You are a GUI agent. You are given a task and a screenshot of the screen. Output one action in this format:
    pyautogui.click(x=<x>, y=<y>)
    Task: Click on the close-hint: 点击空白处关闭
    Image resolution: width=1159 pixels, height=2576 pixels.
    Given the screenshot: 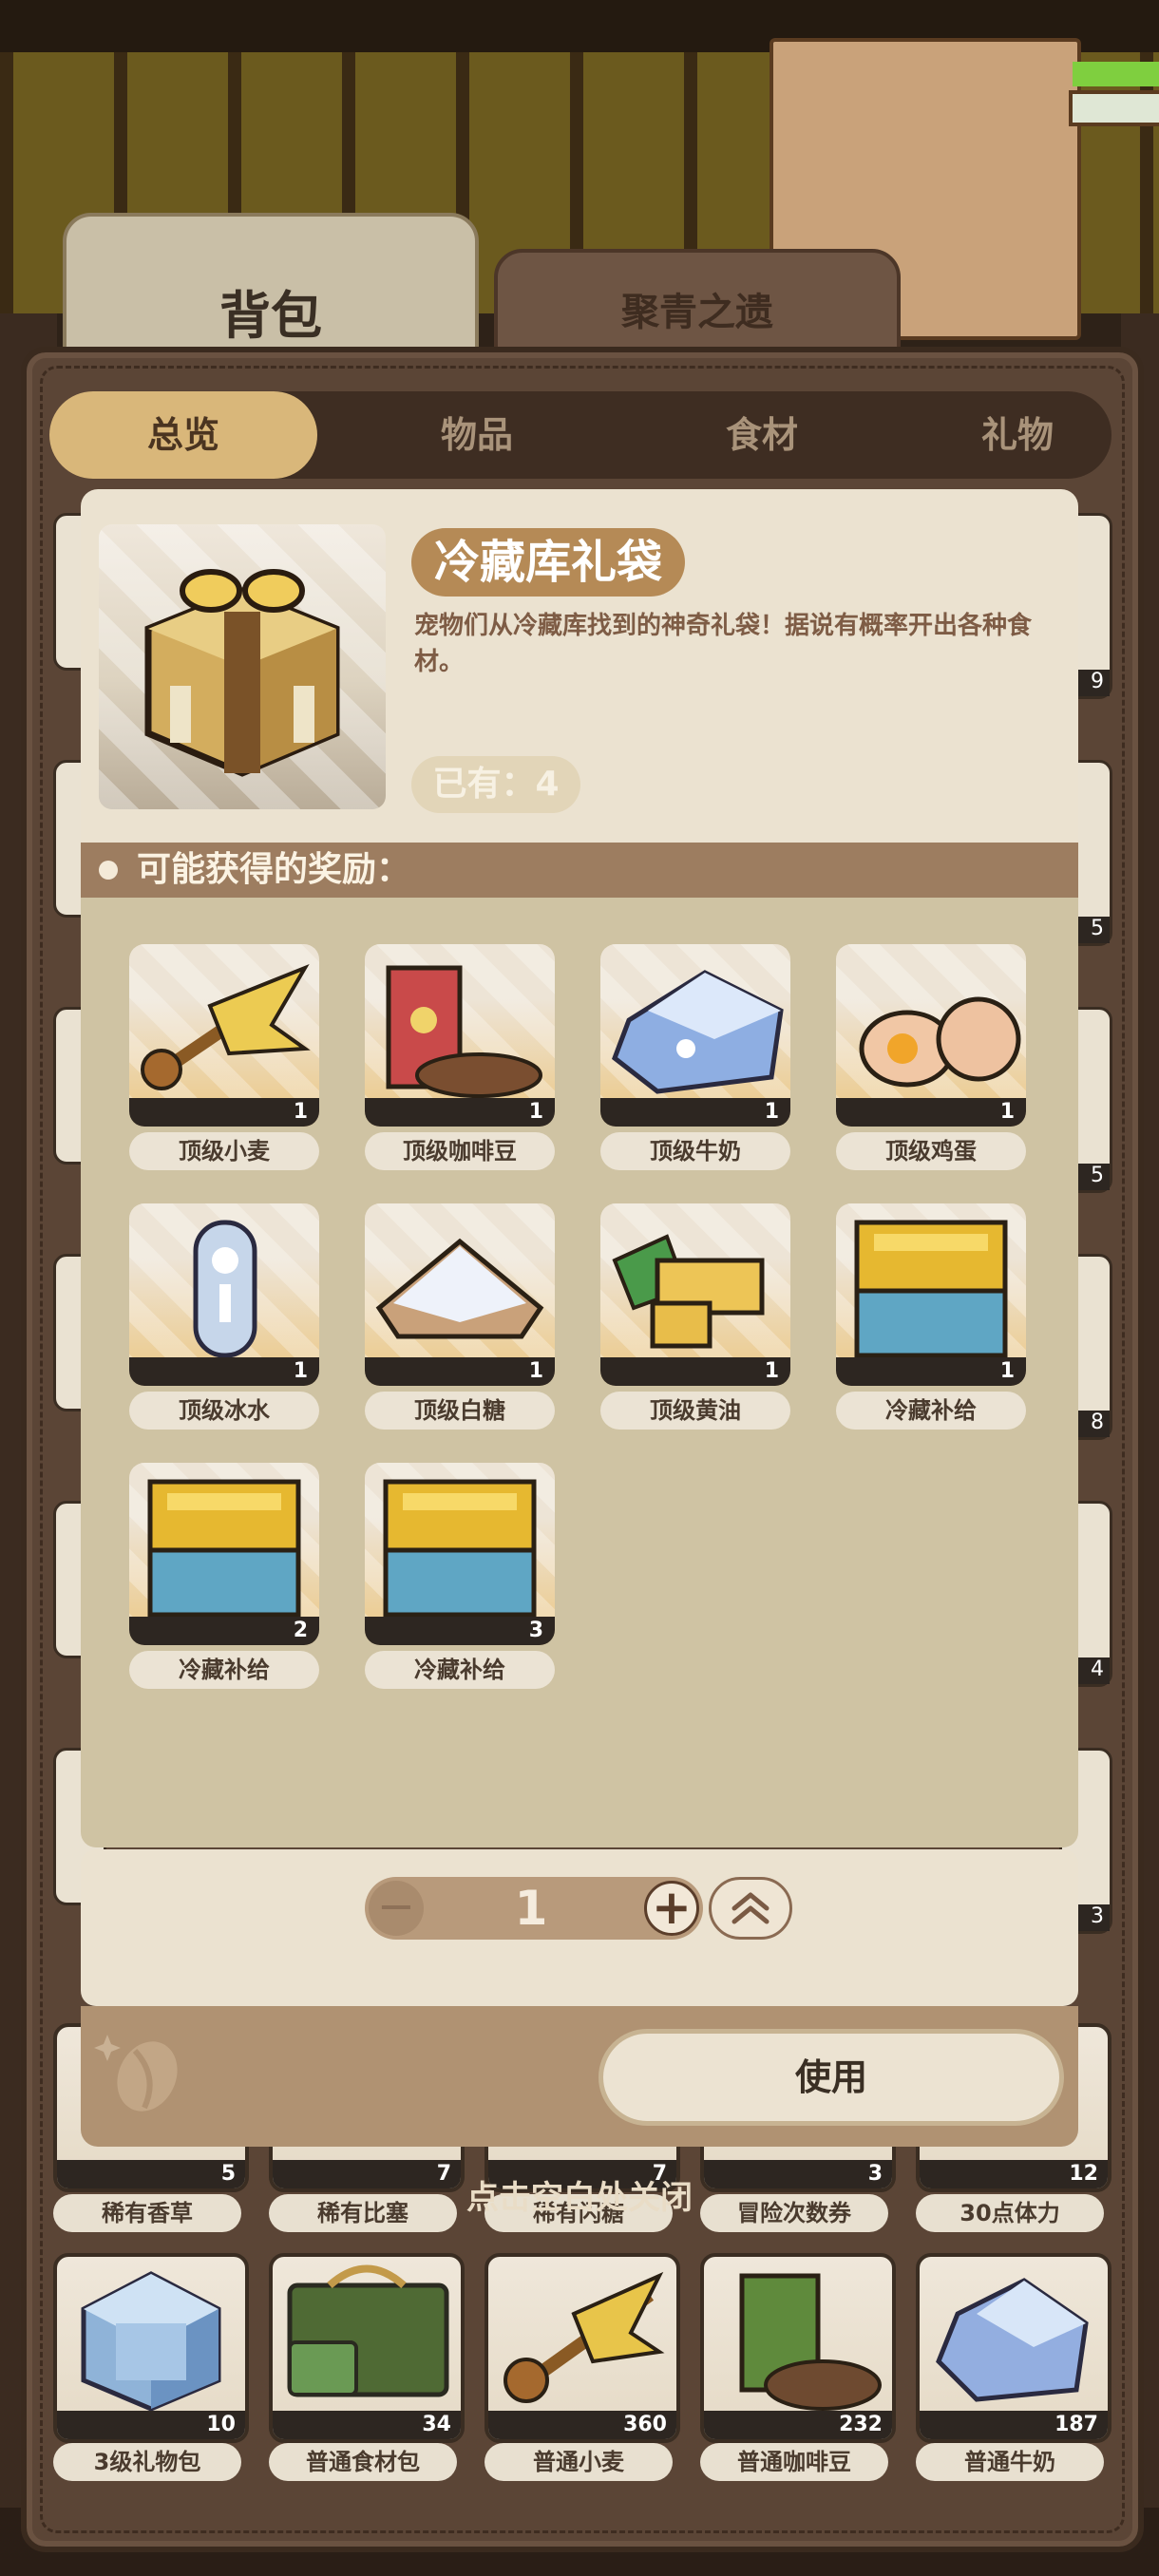 What is the action you would take?
    pyautogui.click(x=579, y=2194)
    